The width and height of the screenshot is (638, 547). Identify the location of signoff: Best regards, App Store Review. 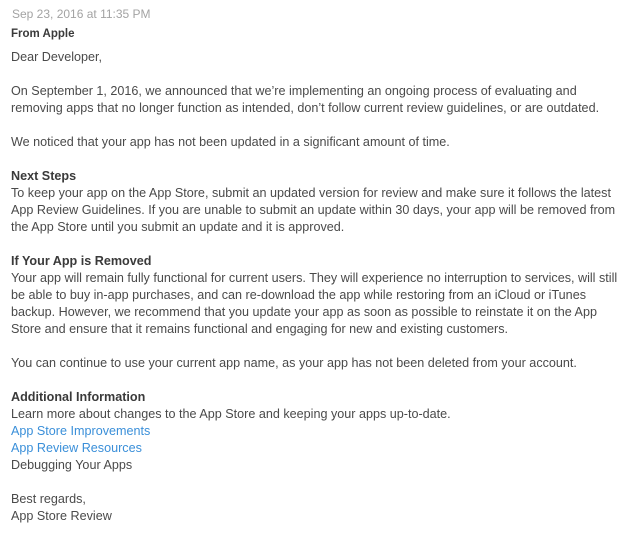
(319, 508).